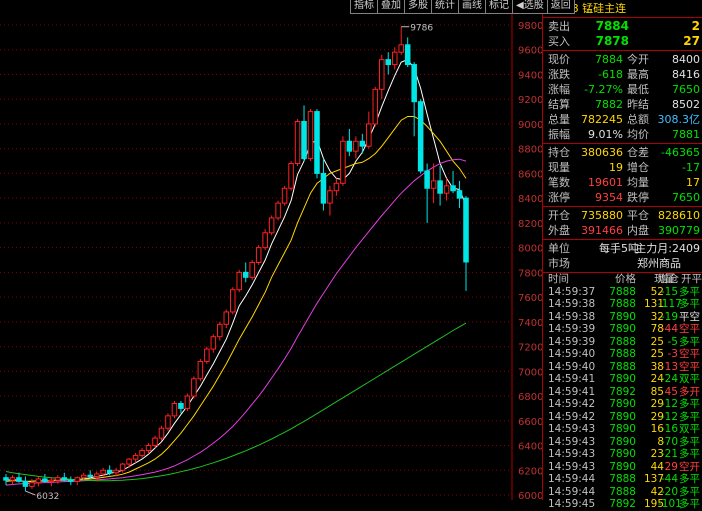 This screenshot has width=702, height=511. I want to click on price-axis-label: 8400, so click(530, 199).